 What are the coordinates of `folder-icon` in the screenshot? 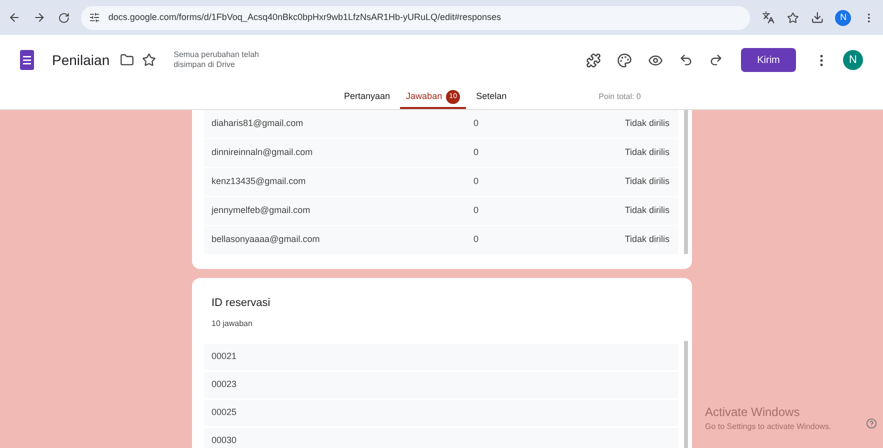 It's located at (127, 60).